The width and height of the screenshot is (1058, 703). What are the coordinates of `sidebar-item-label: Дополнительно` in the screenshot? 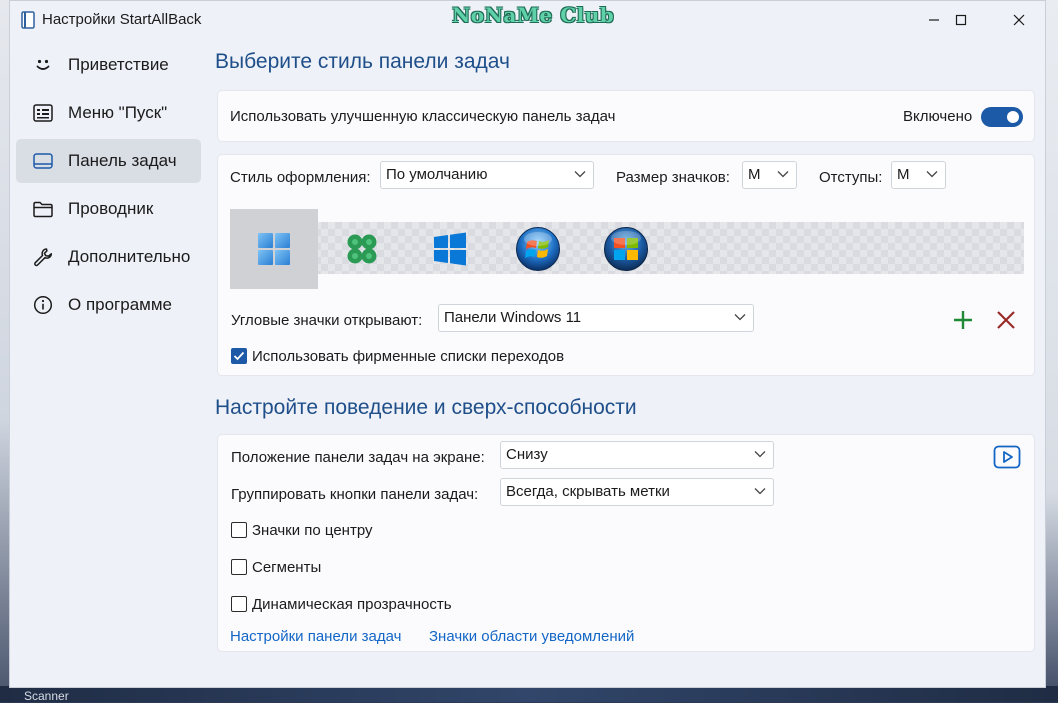 It's located at (129, 256).